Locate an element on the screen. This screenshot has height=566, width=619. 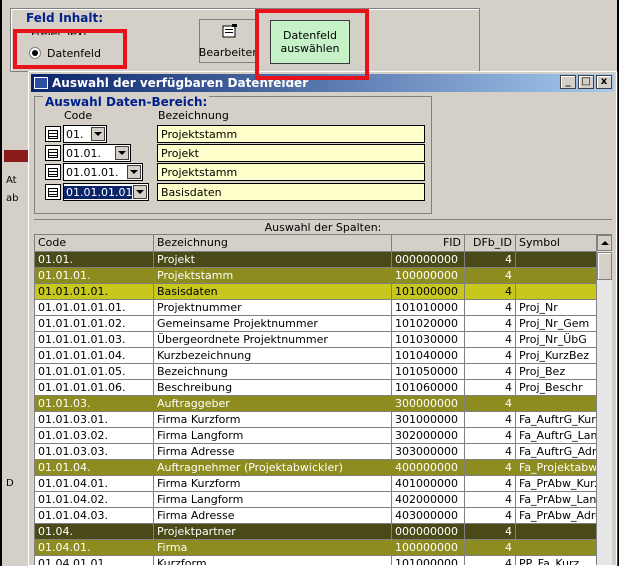
cell-fid: 400000000 is located at coordinates (428, 467).